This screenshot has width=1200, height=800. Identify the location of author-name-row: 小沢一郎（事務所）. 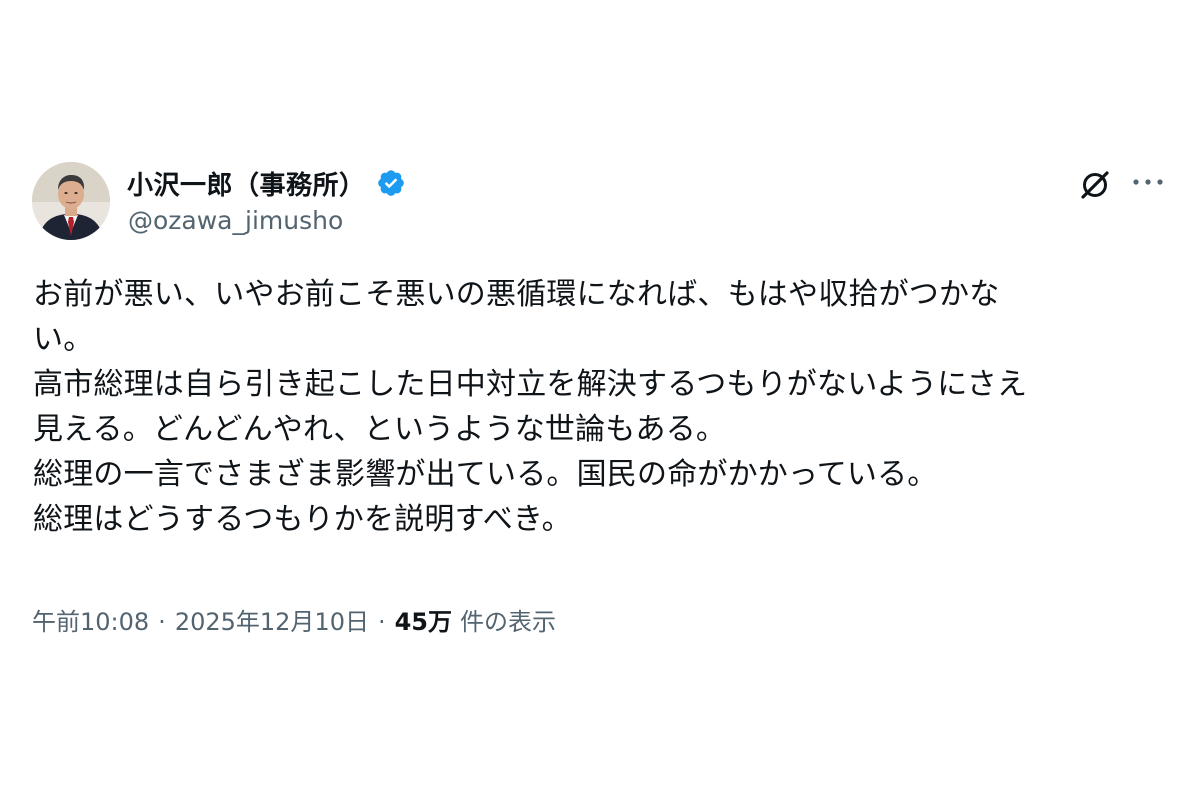
(266, 183).